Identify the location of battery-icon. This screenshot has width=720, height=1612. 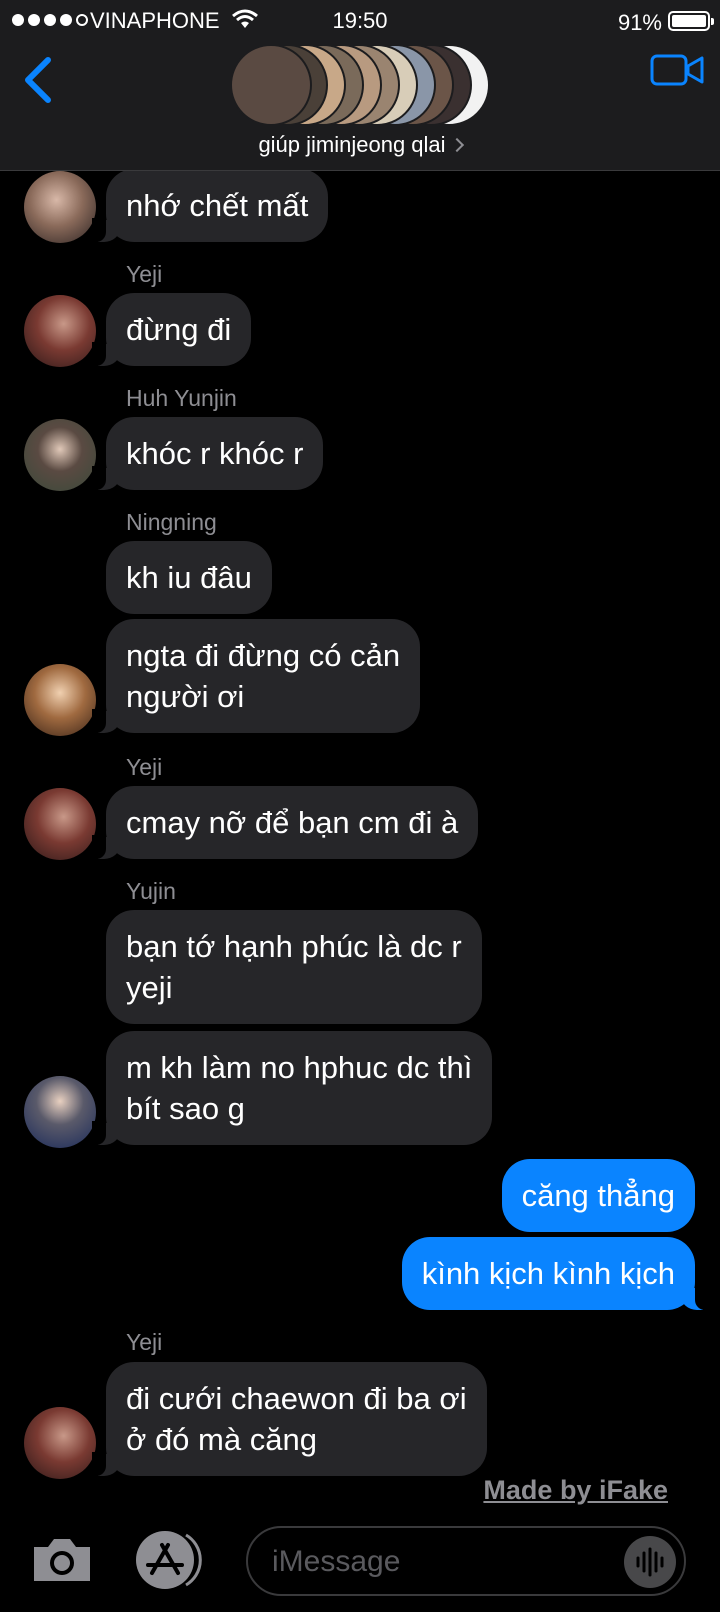
(691, 21).